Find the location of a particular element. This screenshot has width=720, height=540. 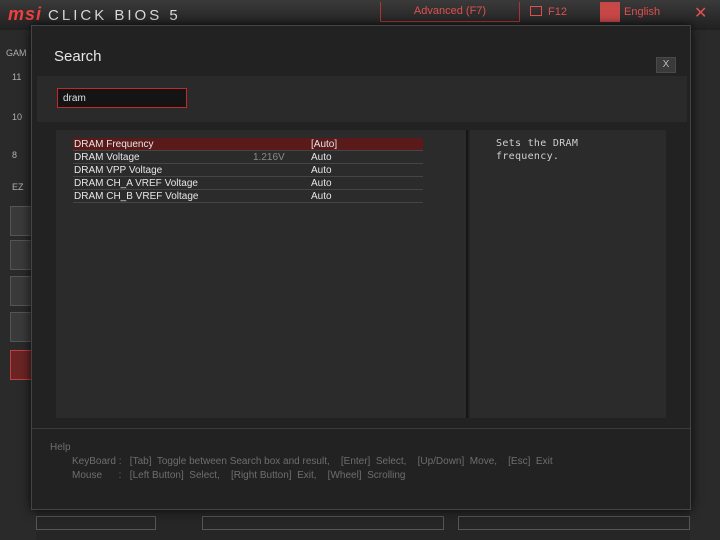

background-bottom-bar is located at coordinates (363, 525).